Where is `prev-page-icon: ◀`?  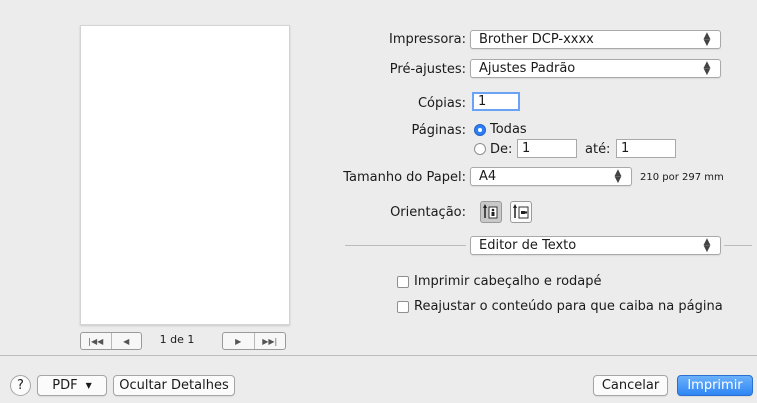
prev-page-icon: ◀ is located at coordinates (127, 341).